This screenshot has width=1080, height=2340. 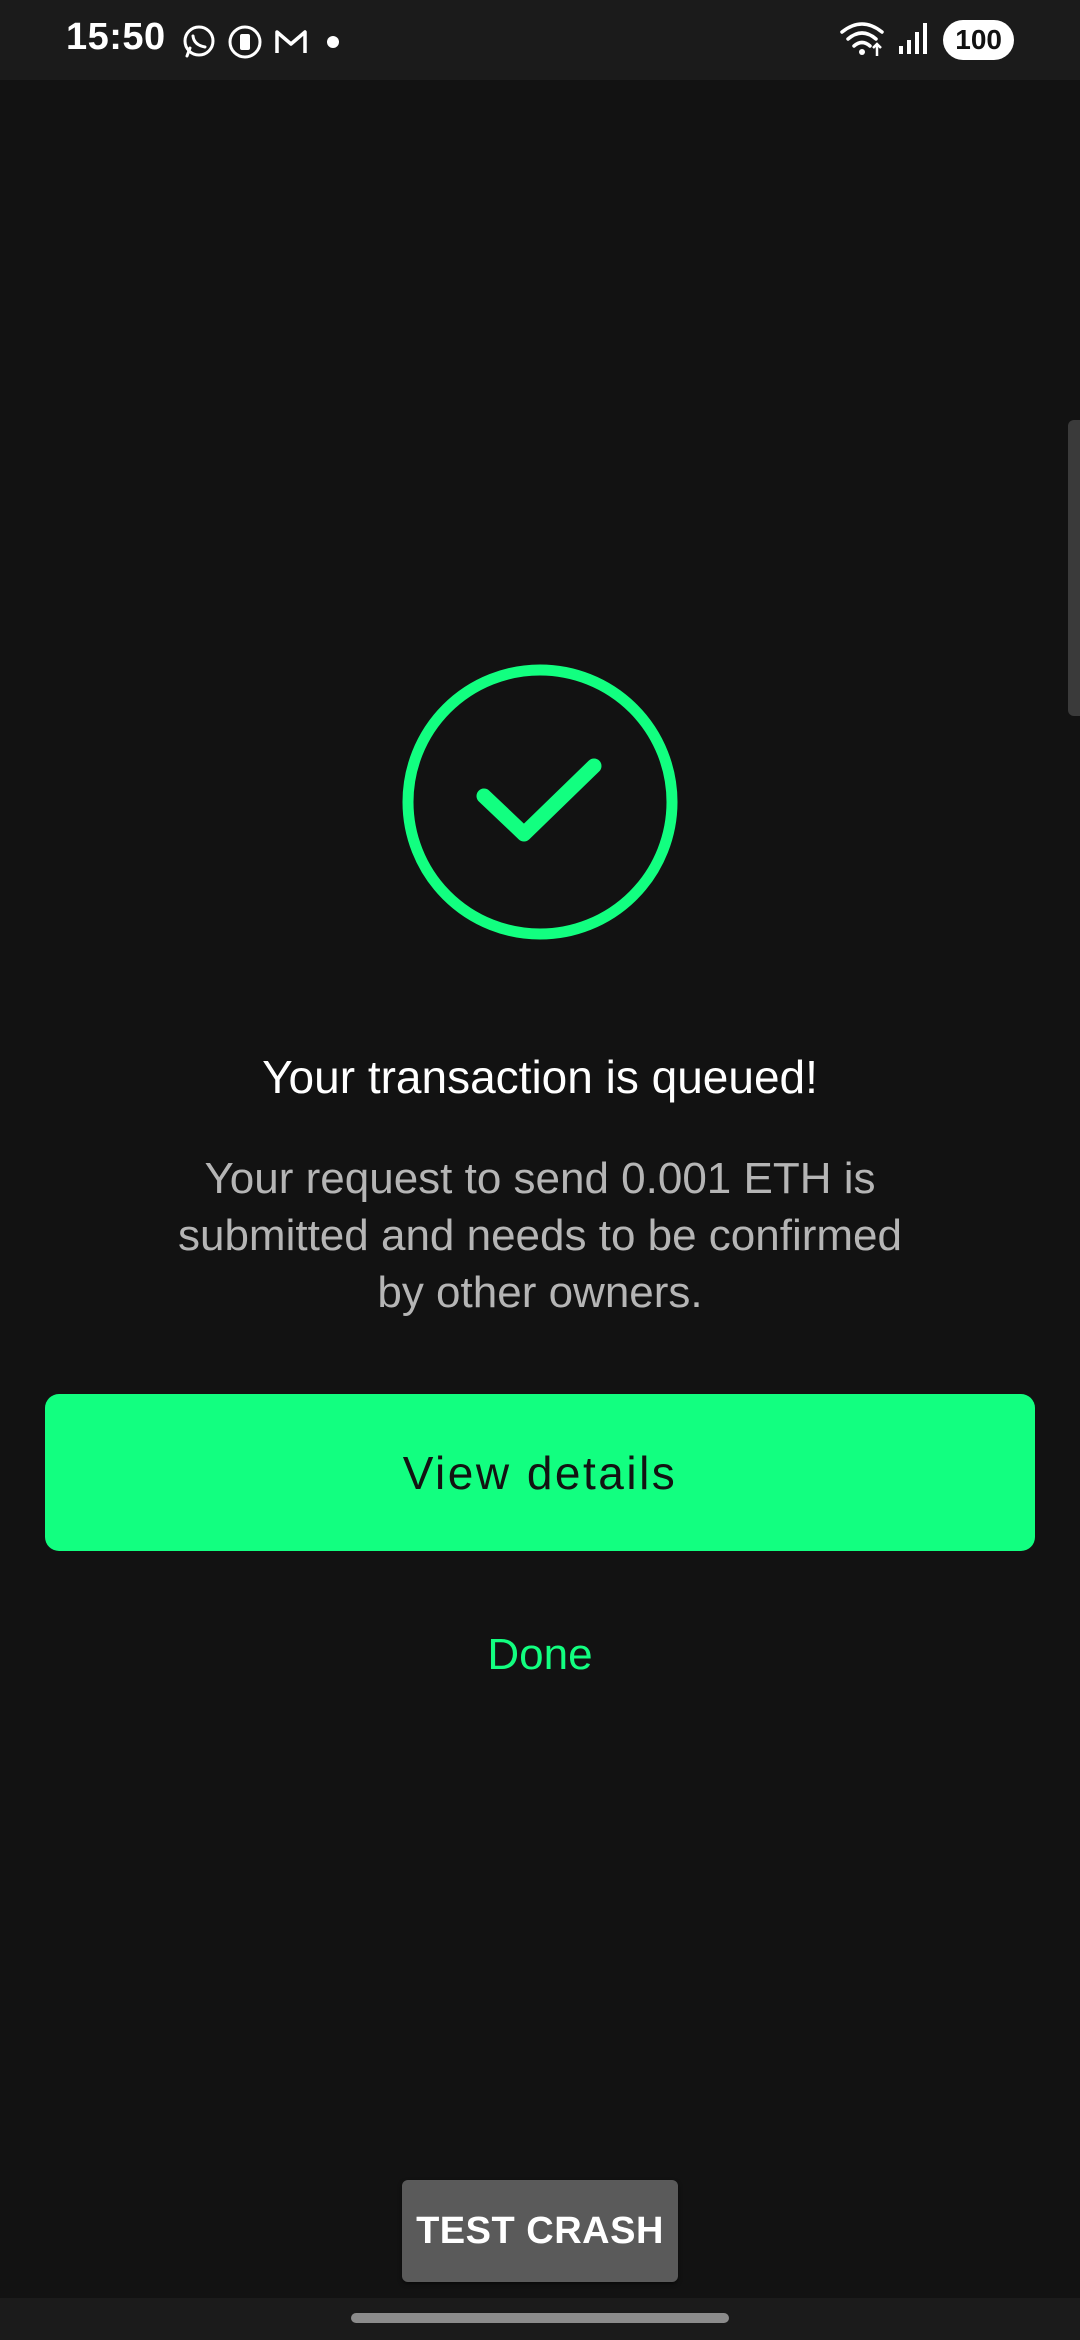 What do you see at coordinates (540, 802) in the screenshot?
I see `check-circle-icon` at bounding box center [540, 802].